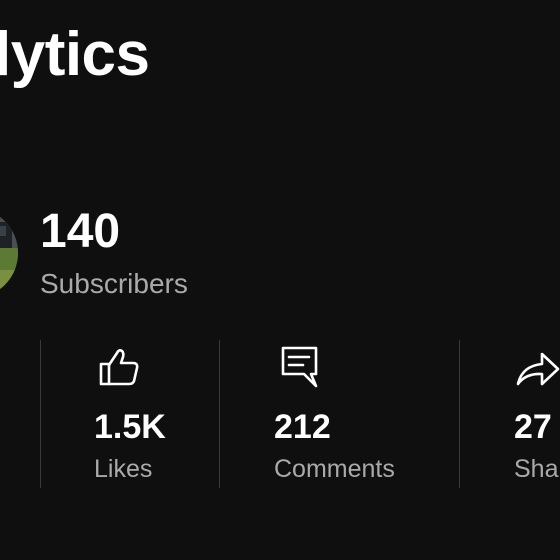 The height and width of the screenshot is (560, 560). I want to click on shares-label: Sha, so click(536, 469).